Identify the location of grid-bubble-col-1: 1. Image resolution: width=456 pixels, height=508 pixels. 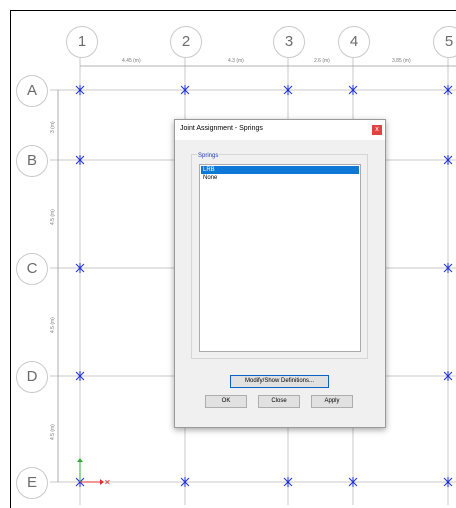
(82, 42).